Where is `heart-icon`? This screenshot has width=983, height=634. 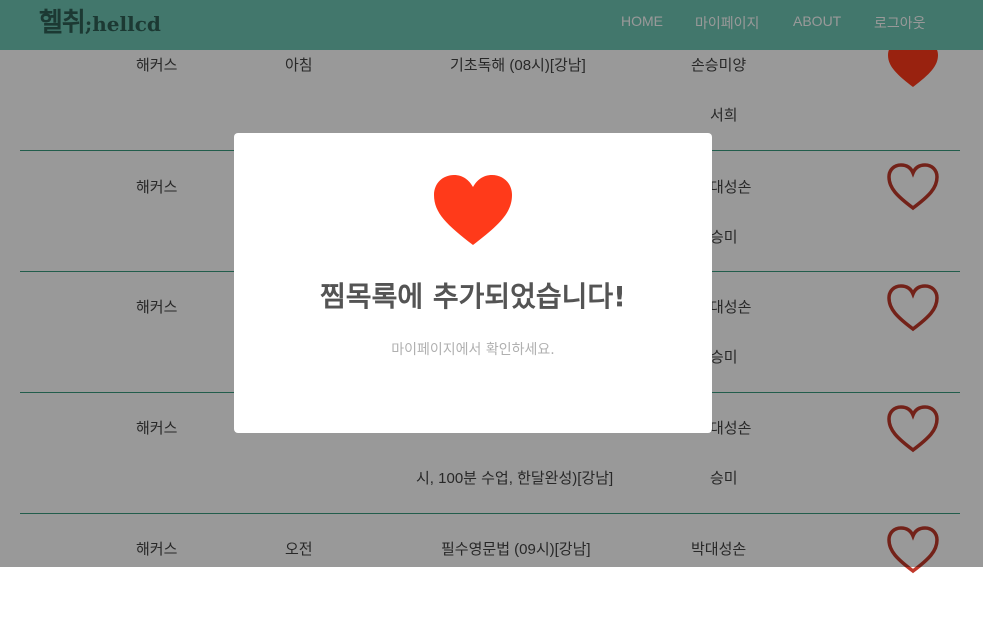 heart-icon is located at coordinates (473, 210).